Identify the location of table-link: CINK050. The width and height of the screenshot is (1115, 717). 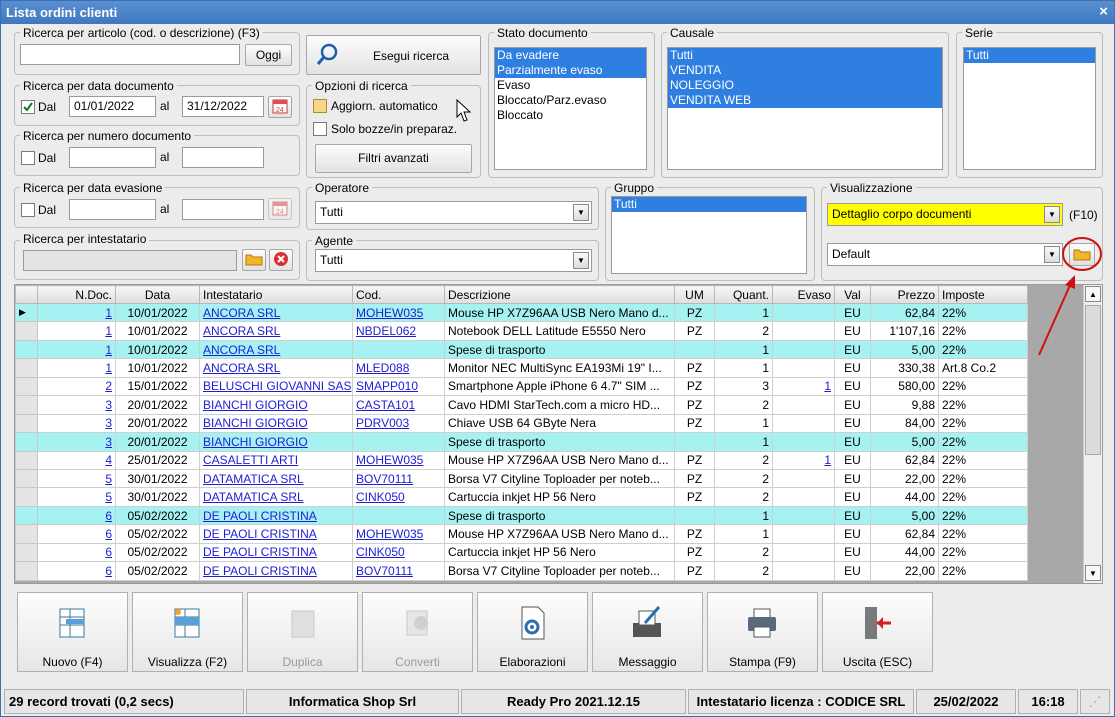
(380, 552).